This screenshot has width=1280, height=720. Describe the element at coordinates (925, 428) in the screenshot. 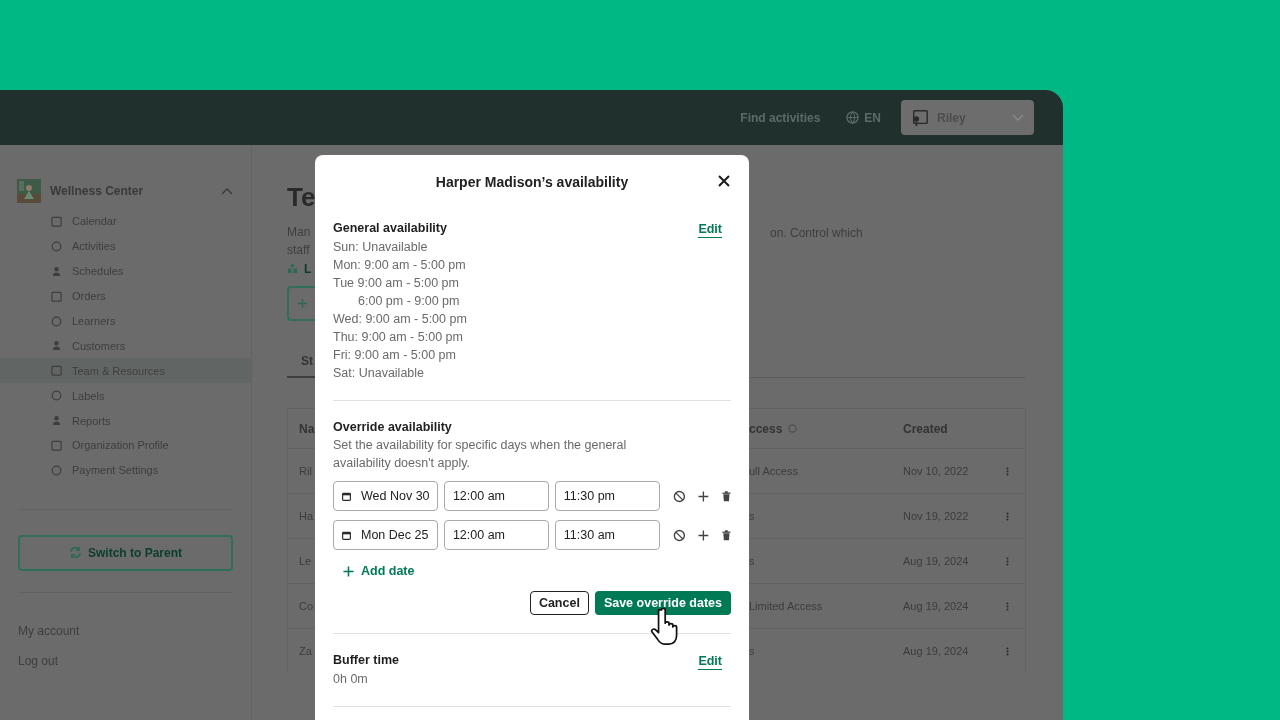

I see `column-header: Created` at that location.